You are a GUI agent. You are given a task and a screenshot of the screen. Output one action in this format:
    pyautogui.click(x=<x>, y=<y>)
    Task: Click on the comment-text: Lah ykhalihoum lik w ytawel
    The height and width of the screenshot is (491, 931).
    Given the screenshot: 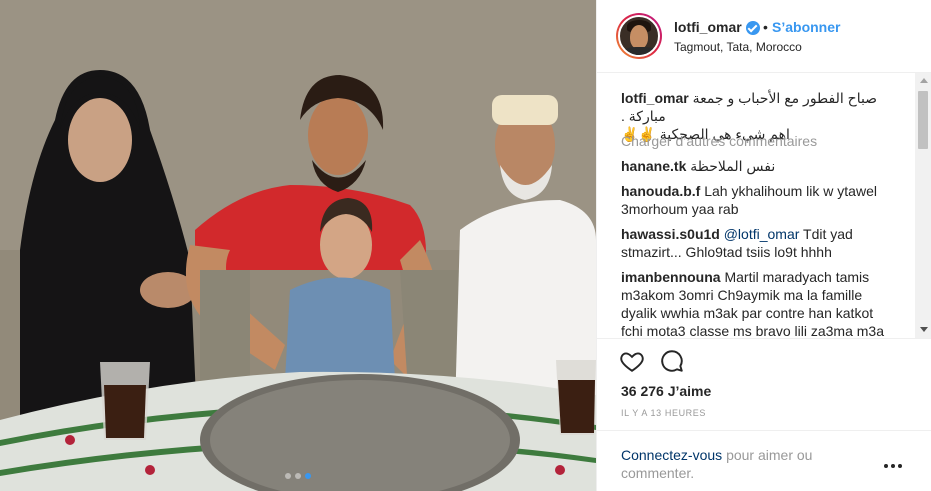 What is the action you would take?
    pyautogui.click(x=790, y=191)
    